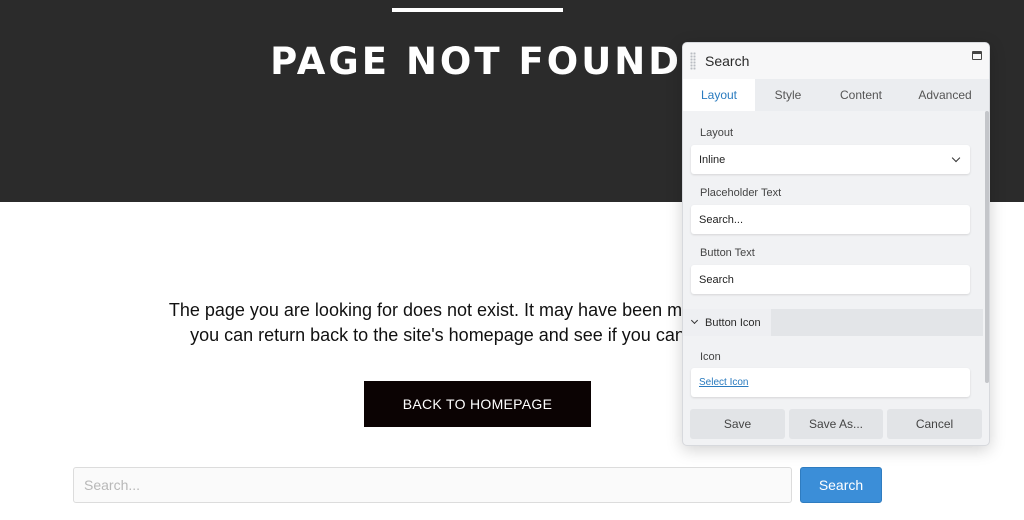 This screenshot has width=1024, height=520. What do you see at coordinates (788, 95) in the screenshot?
I see `tab-style: Style` at bounding box center [788, 95].